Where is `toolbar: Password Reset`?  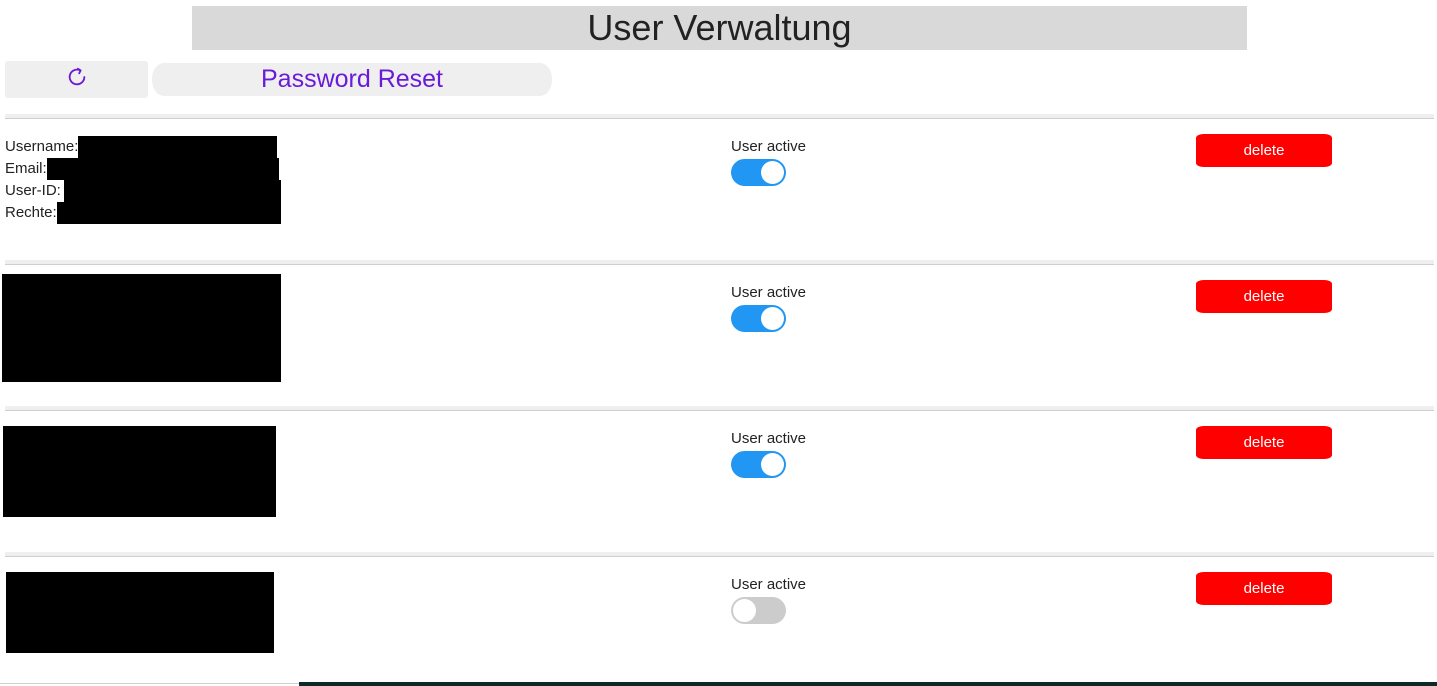
toolbar: Password Reset is located at coordinates (278, 79).